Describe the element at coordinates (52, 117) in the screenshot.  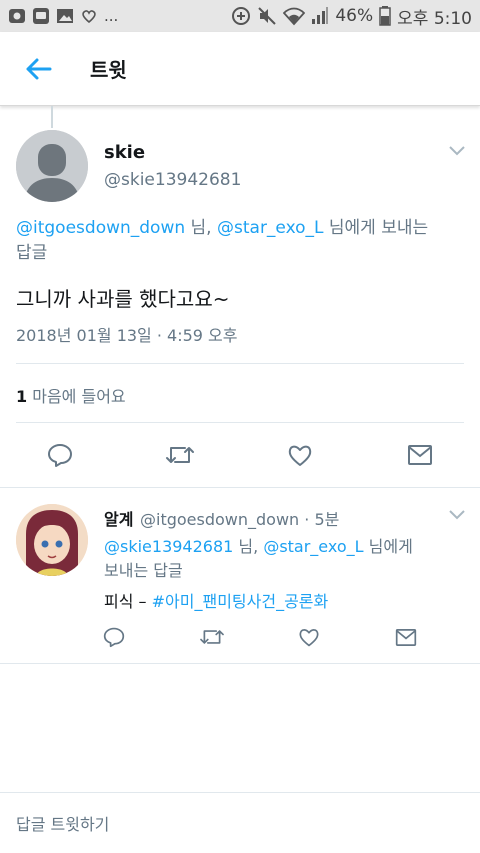
I see `thread-connector` at that location.